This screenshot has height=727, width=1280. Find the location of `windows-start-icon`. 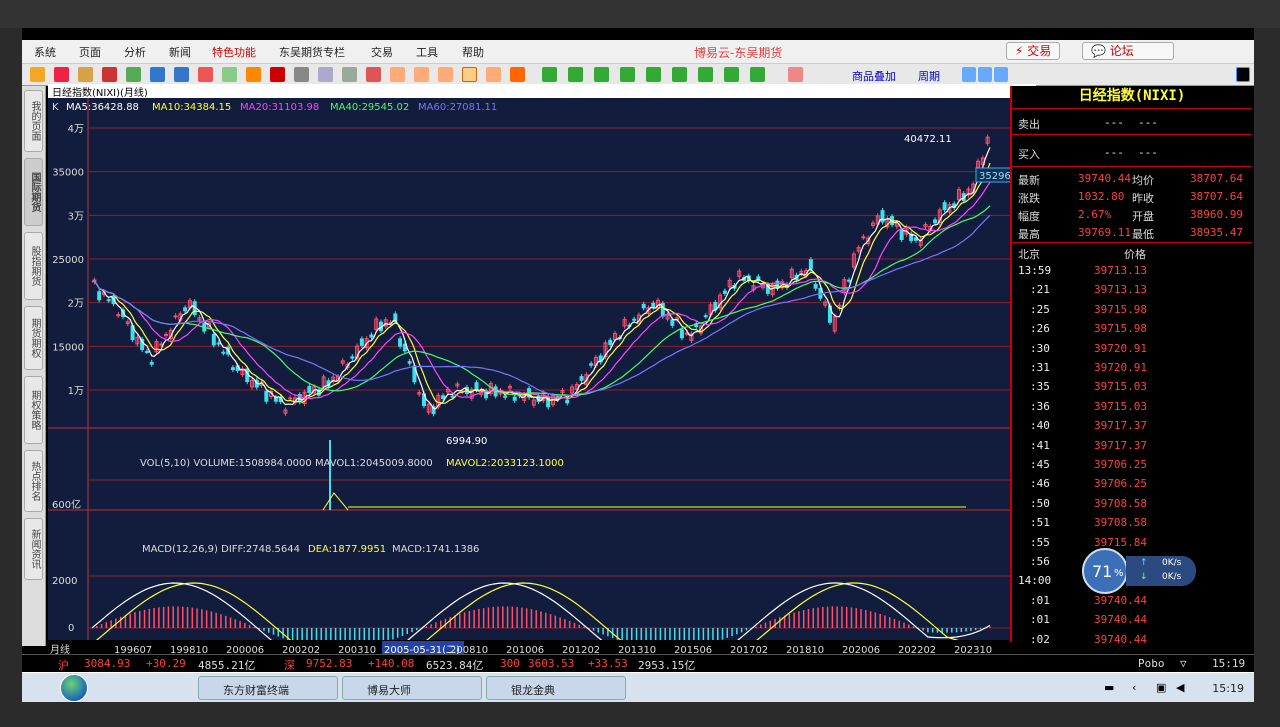

windows-start-icon is located at coordinates (74, 688).